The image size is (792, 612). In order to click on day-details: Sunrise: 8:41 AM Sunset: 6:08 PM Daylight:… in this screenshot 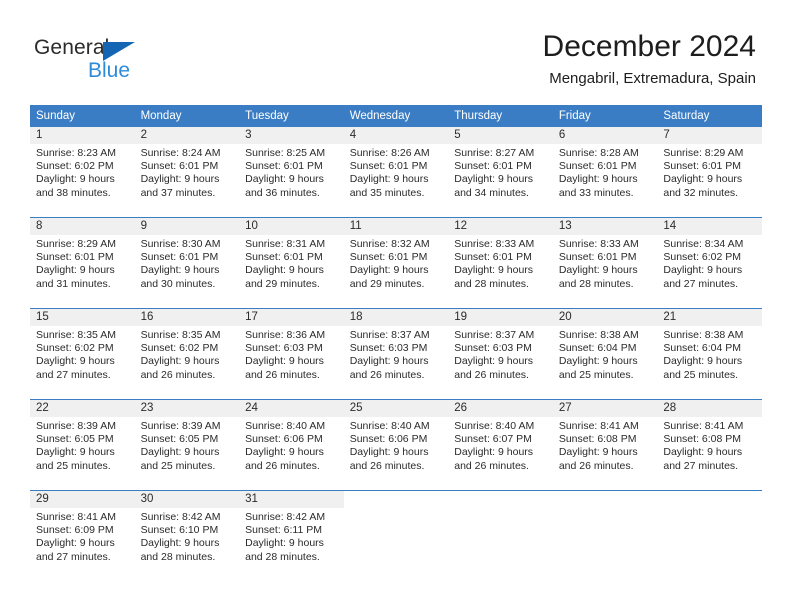, I will do `click(709, 445)`.